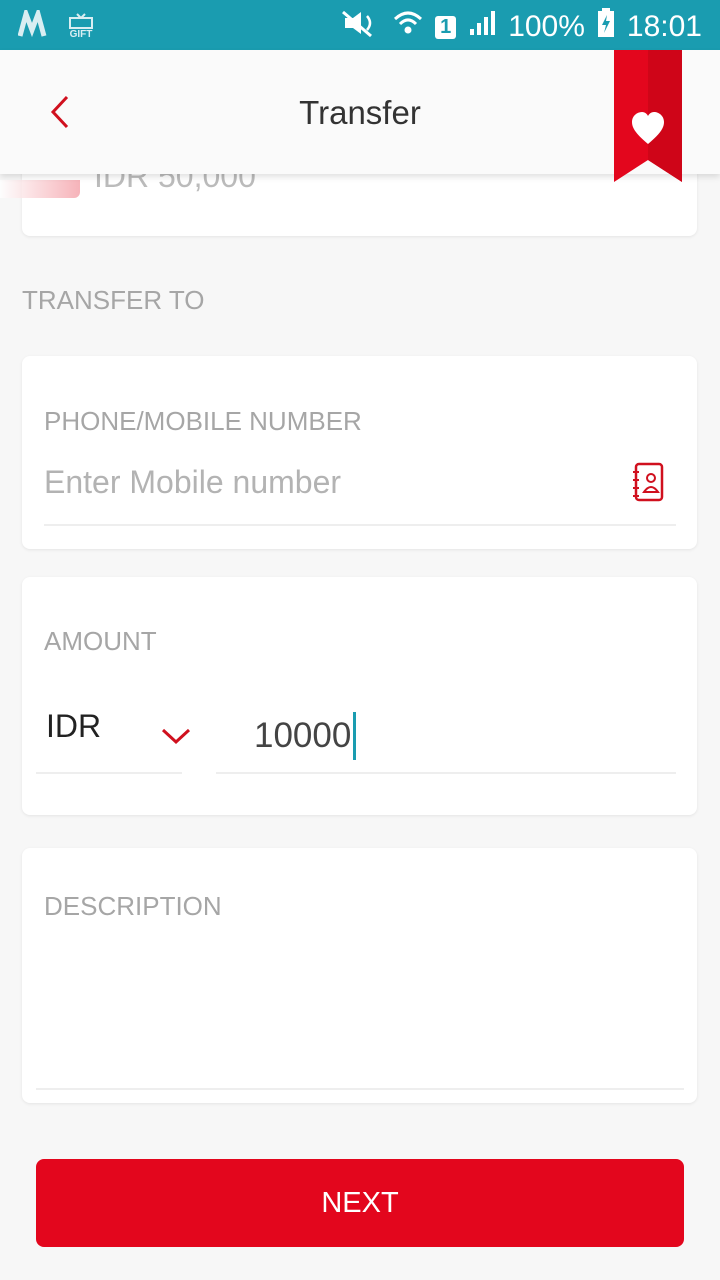 This screenshot has width=720, height=1280. Describe the element at coordinates (355, 736) in the screenshot. I see `text-cursor` at that location.